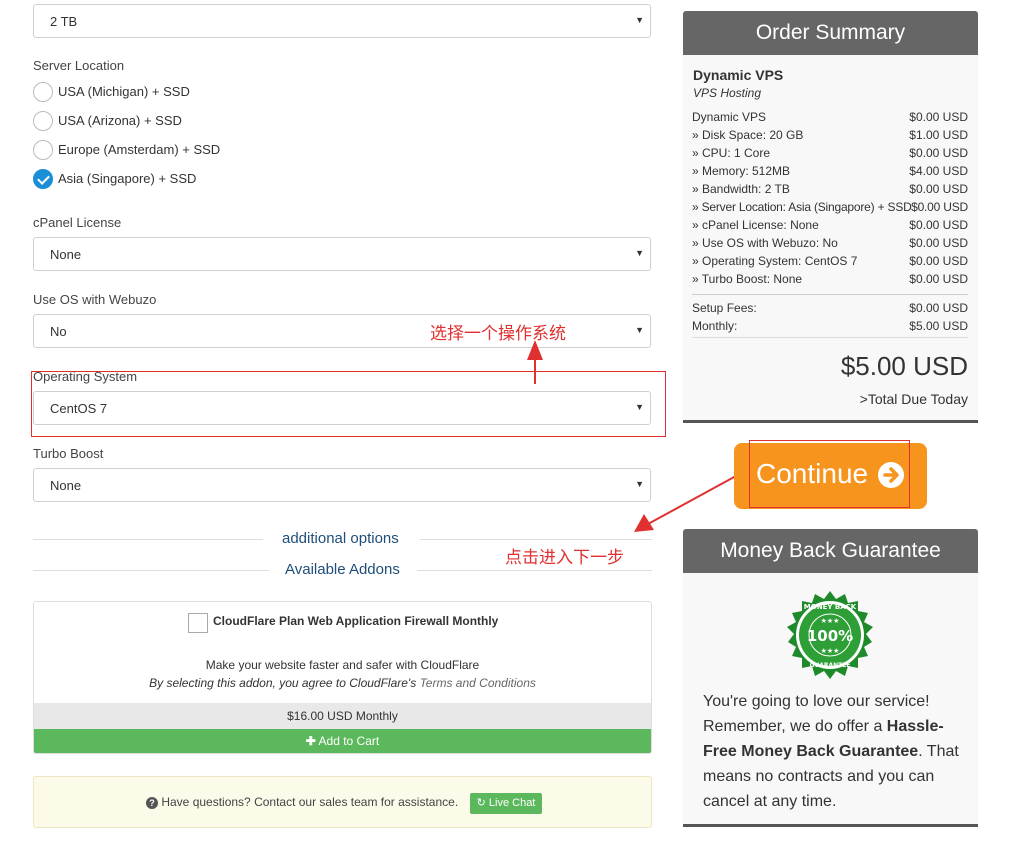  Describe the element at coordinates (564, 558) in the screenshot. I see `annotation-next-step: 点击进入下一步` at that location.